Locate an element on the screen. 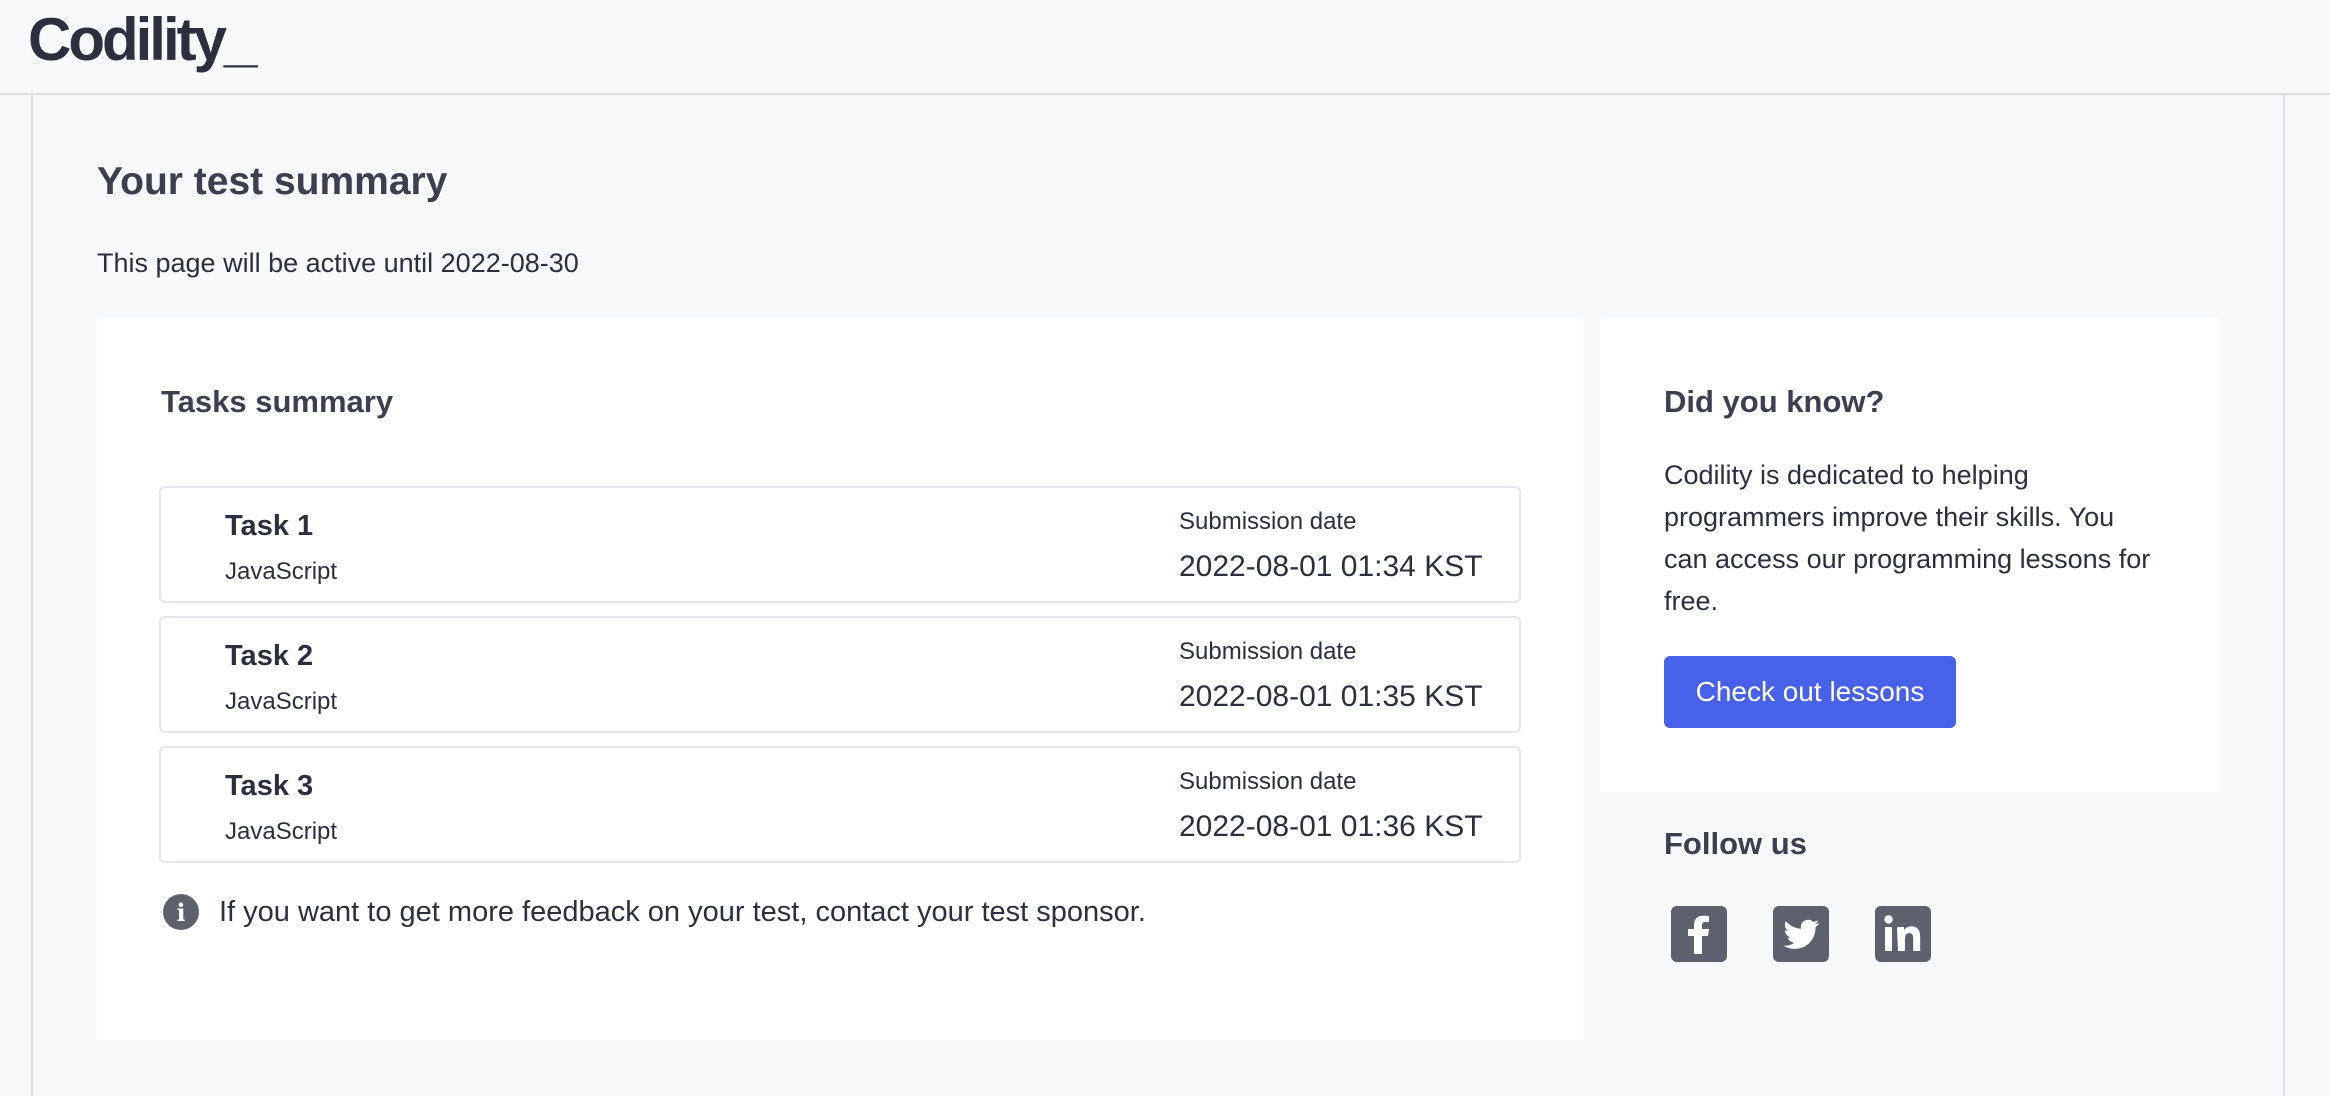  submission-date-value: 2022-08-01 01:34 KST is located at coordinates (1331, 566).